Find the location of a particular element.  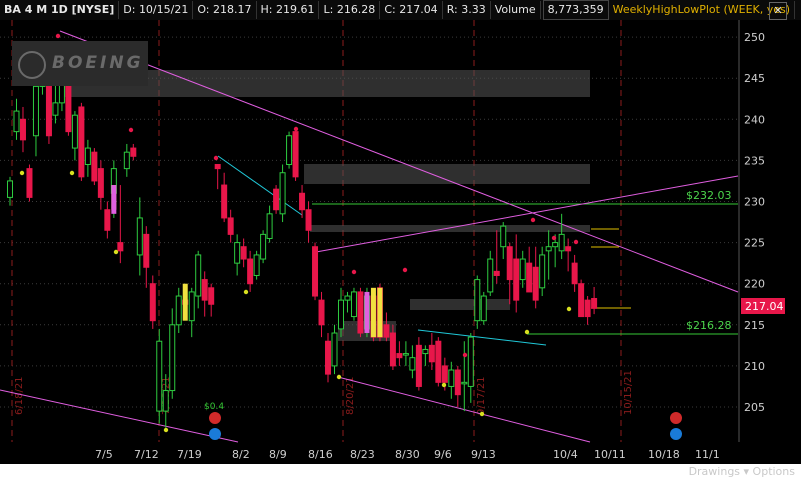

close-icon: ✕ is located at coordinates (778, 11).